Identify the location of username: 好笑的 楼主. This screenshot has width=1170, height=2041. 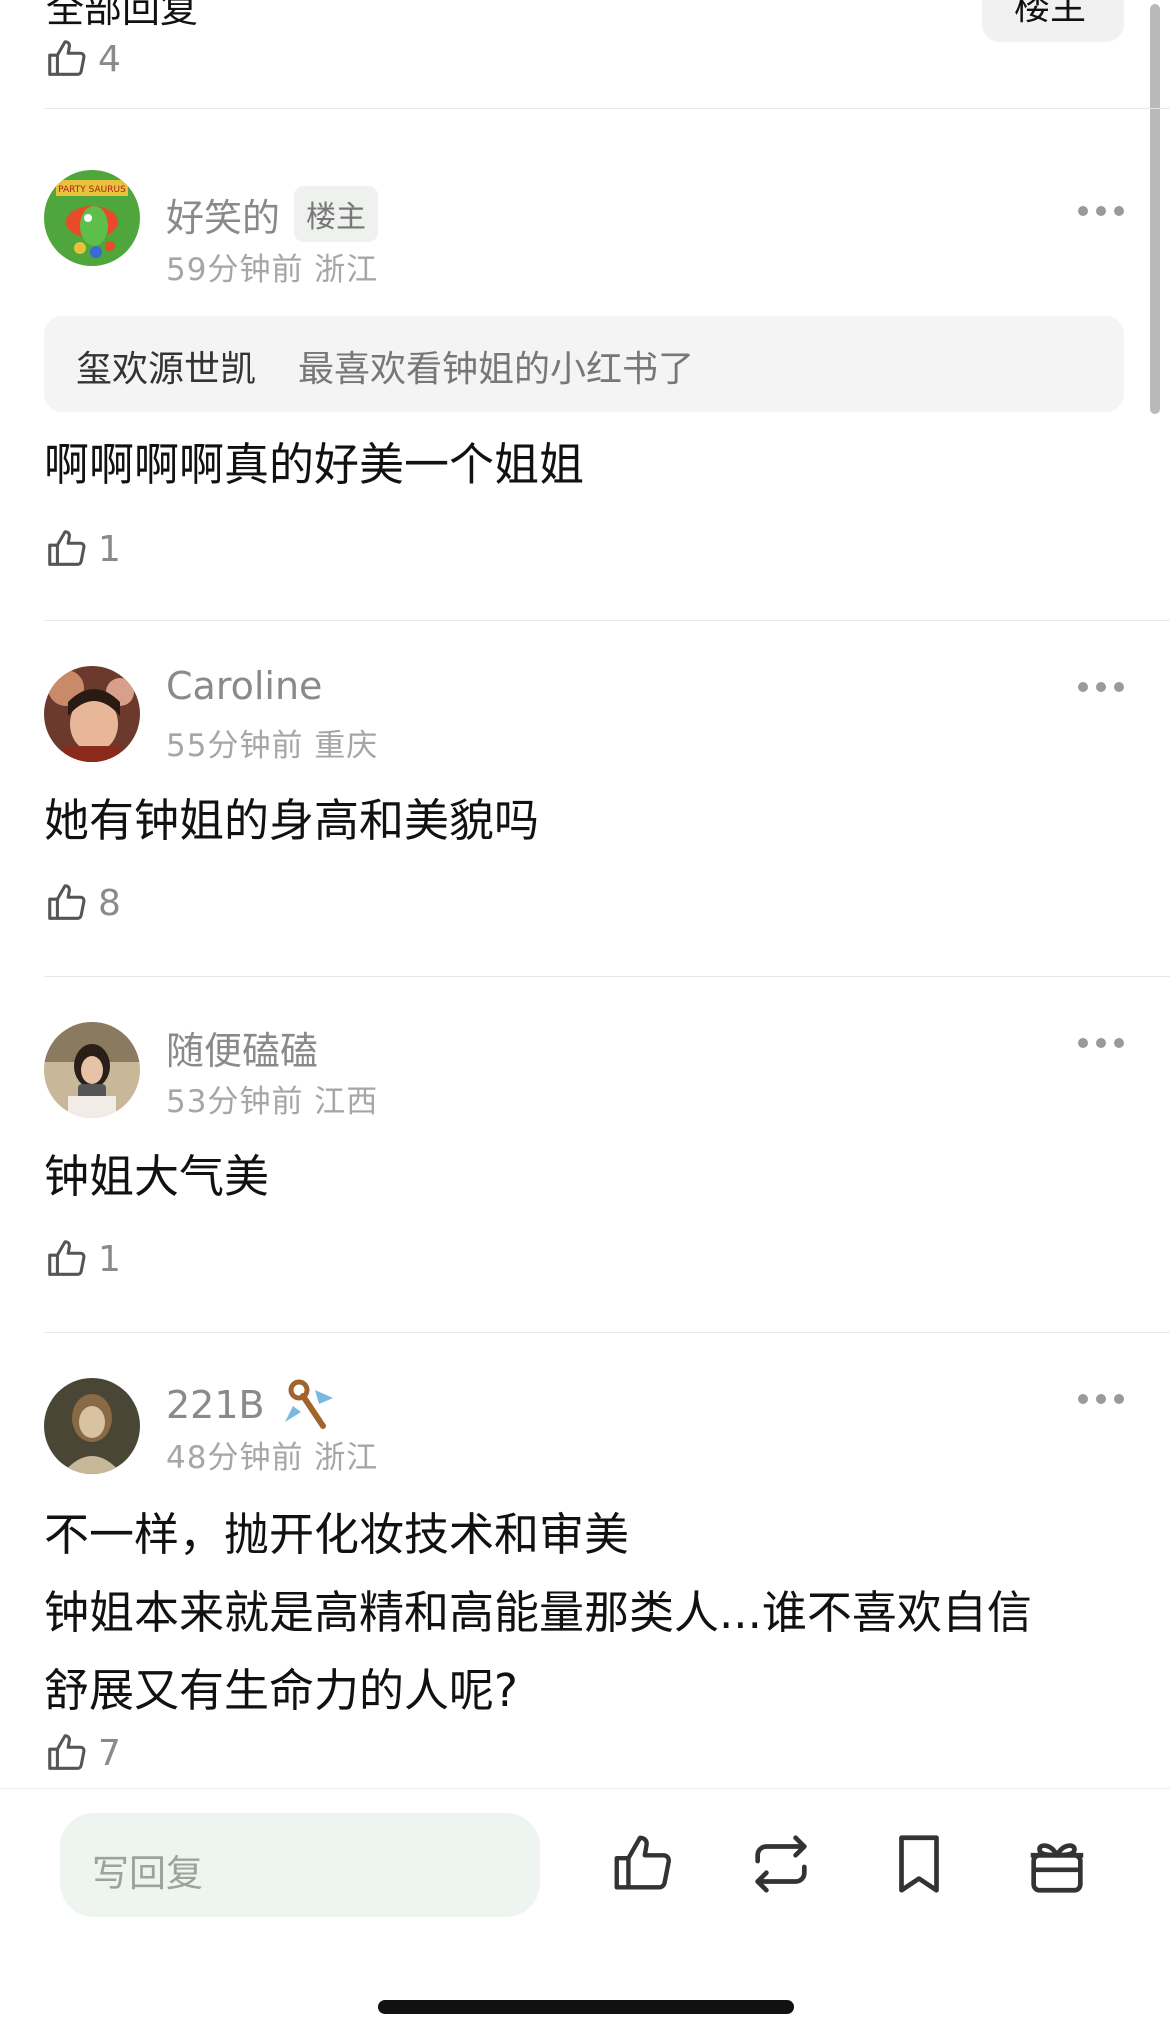
(272, 214).